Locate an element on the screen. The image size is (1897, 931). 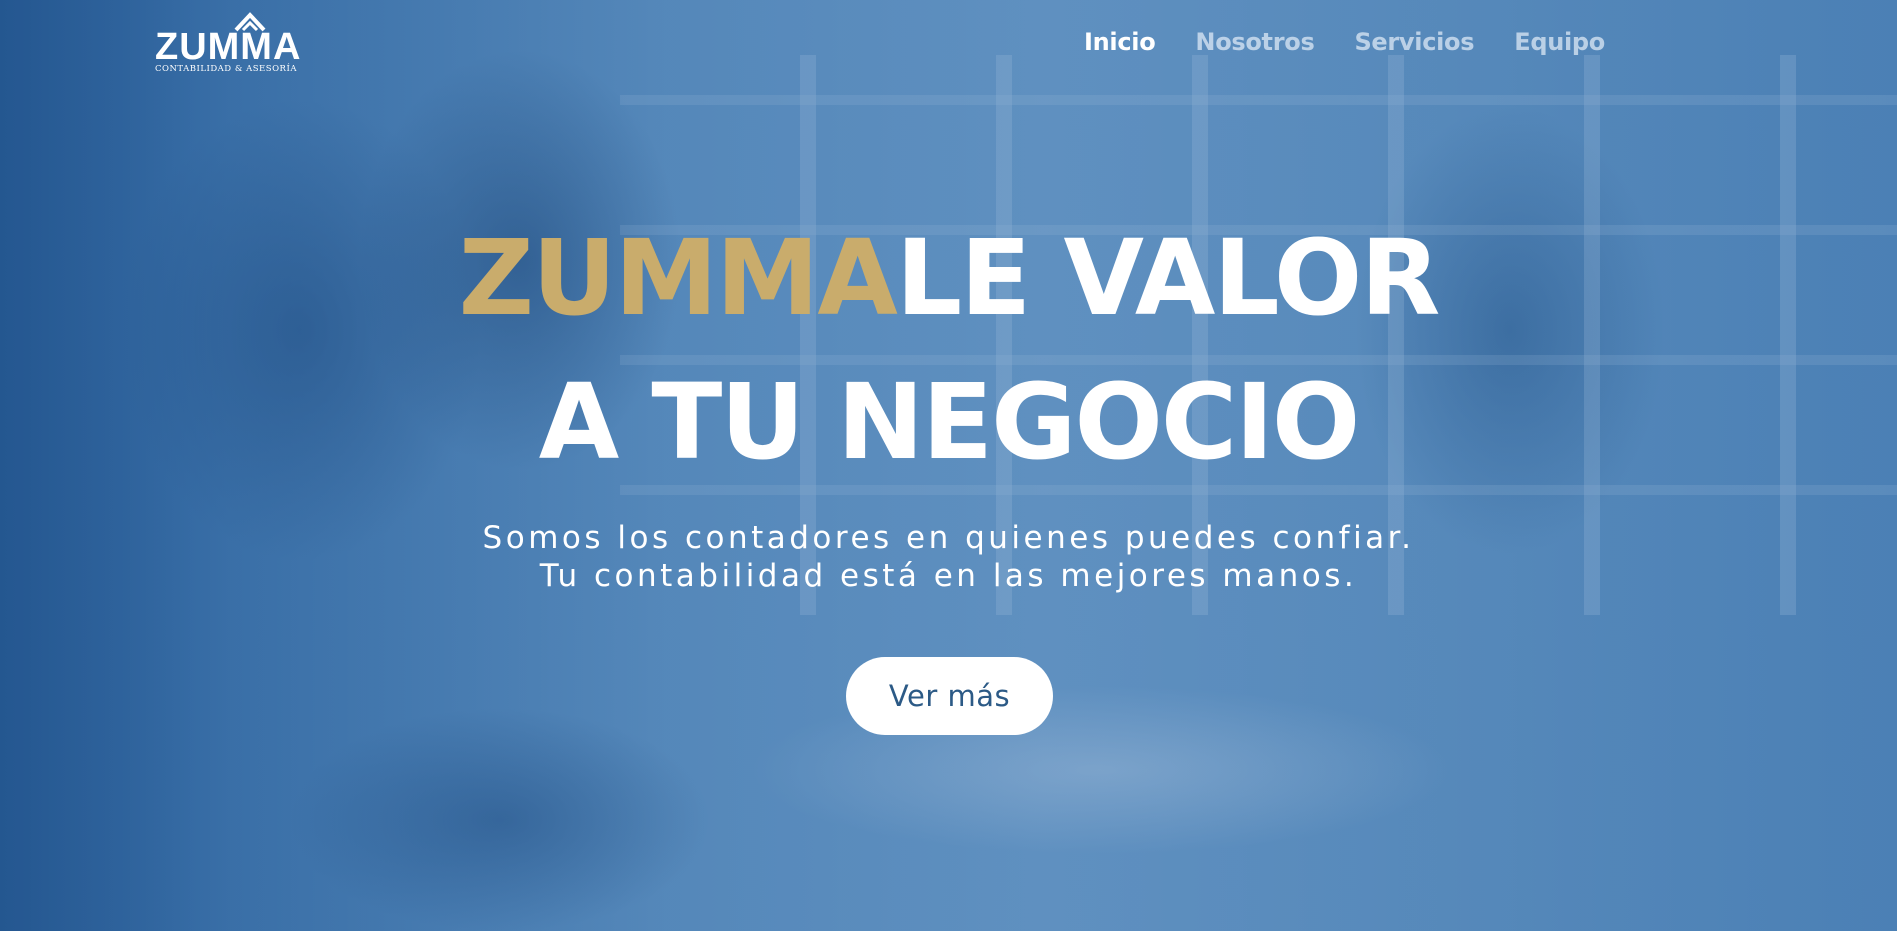
headline-brand-word: ZUMMA is located at coordinates (678, 278).